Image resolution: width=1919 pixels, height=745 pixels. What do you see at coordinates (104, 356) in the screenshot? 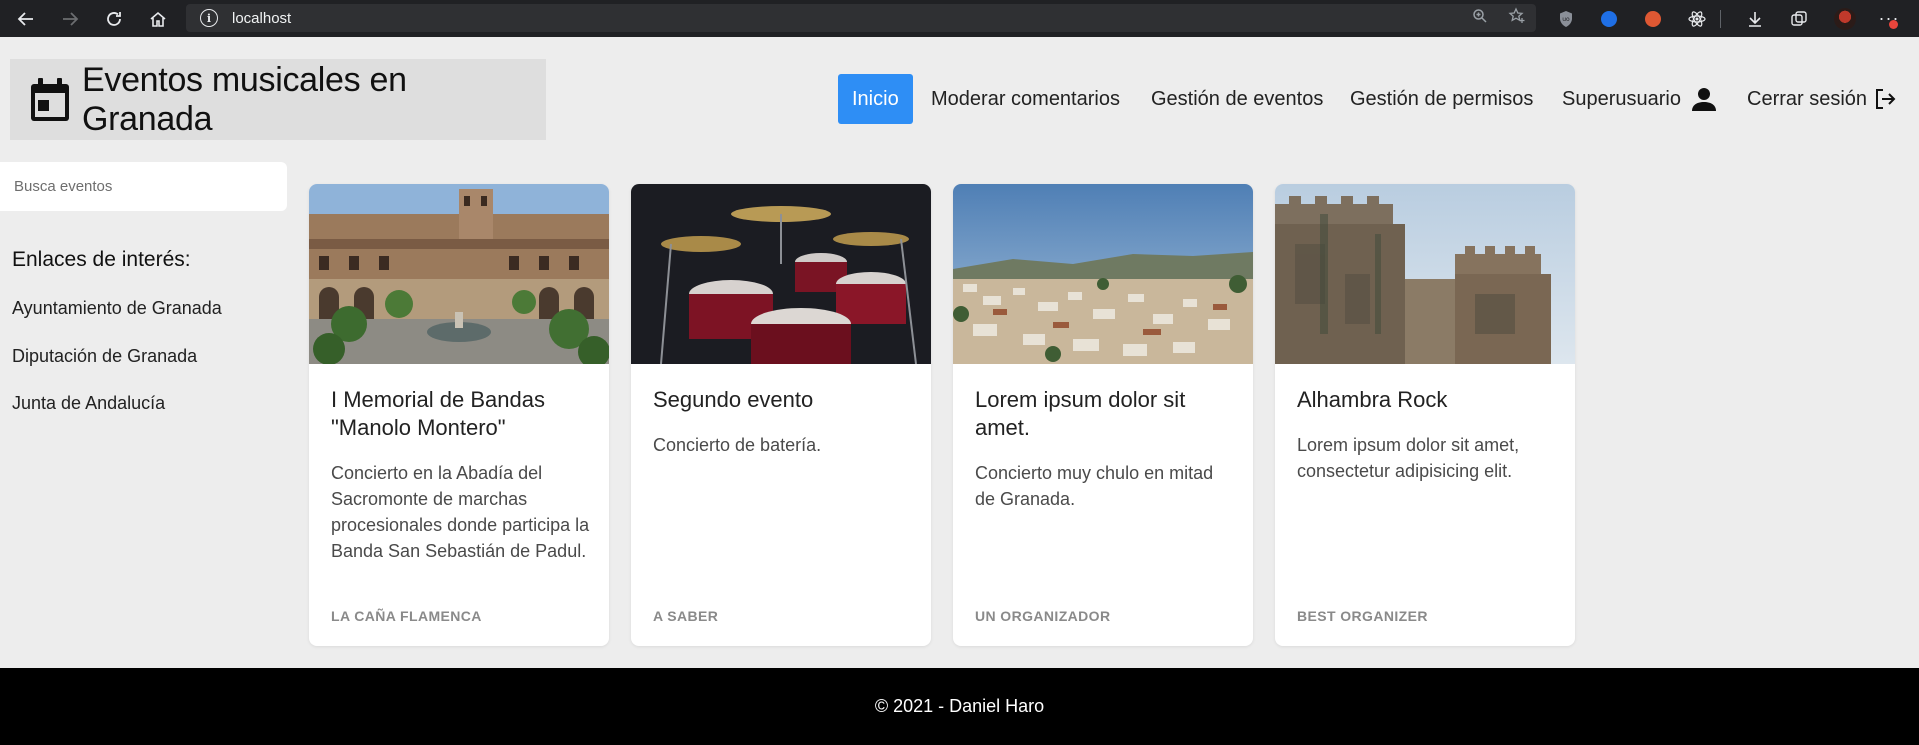
I see `link-diputacion: Diputación de Granada` at bounding box center [104, 356].